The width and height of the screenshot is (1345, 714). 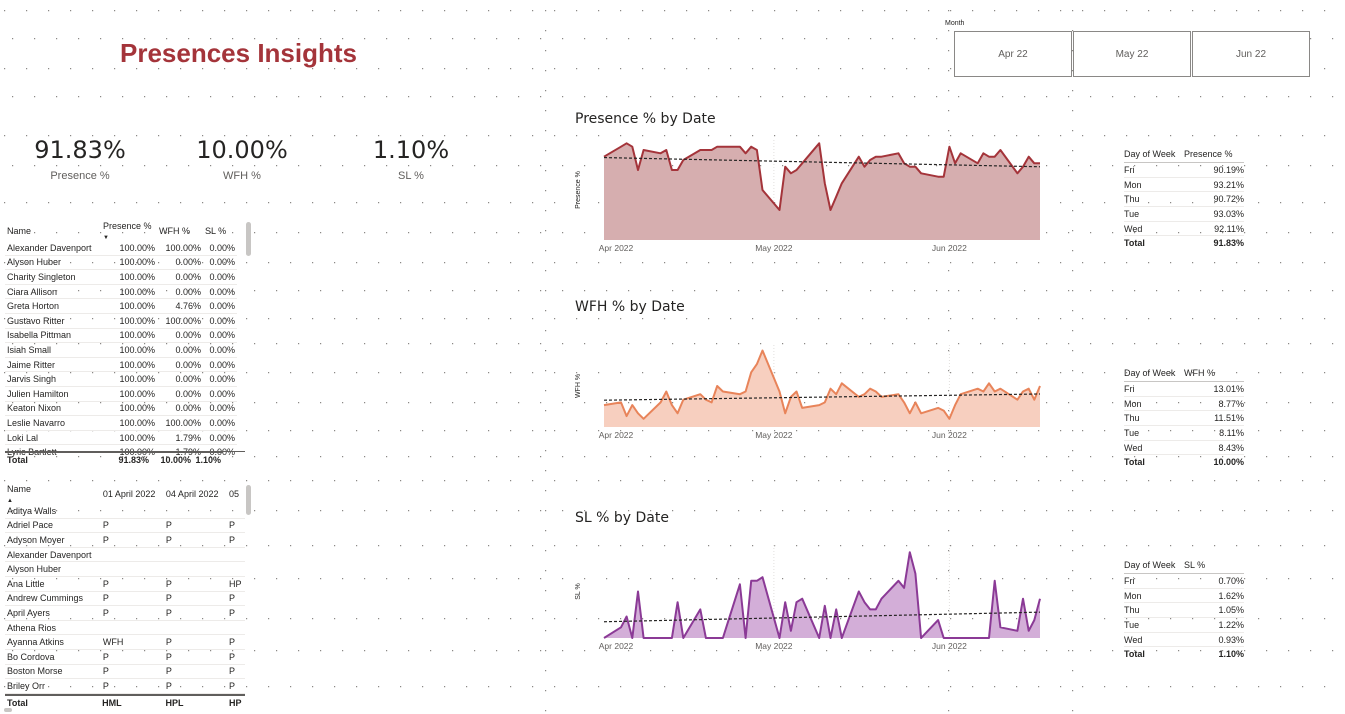 What do you see at coordinates (125, 569) in the screenshot?
I see `attendance-row: Alyson Huber` at bounding box center [125, 569].